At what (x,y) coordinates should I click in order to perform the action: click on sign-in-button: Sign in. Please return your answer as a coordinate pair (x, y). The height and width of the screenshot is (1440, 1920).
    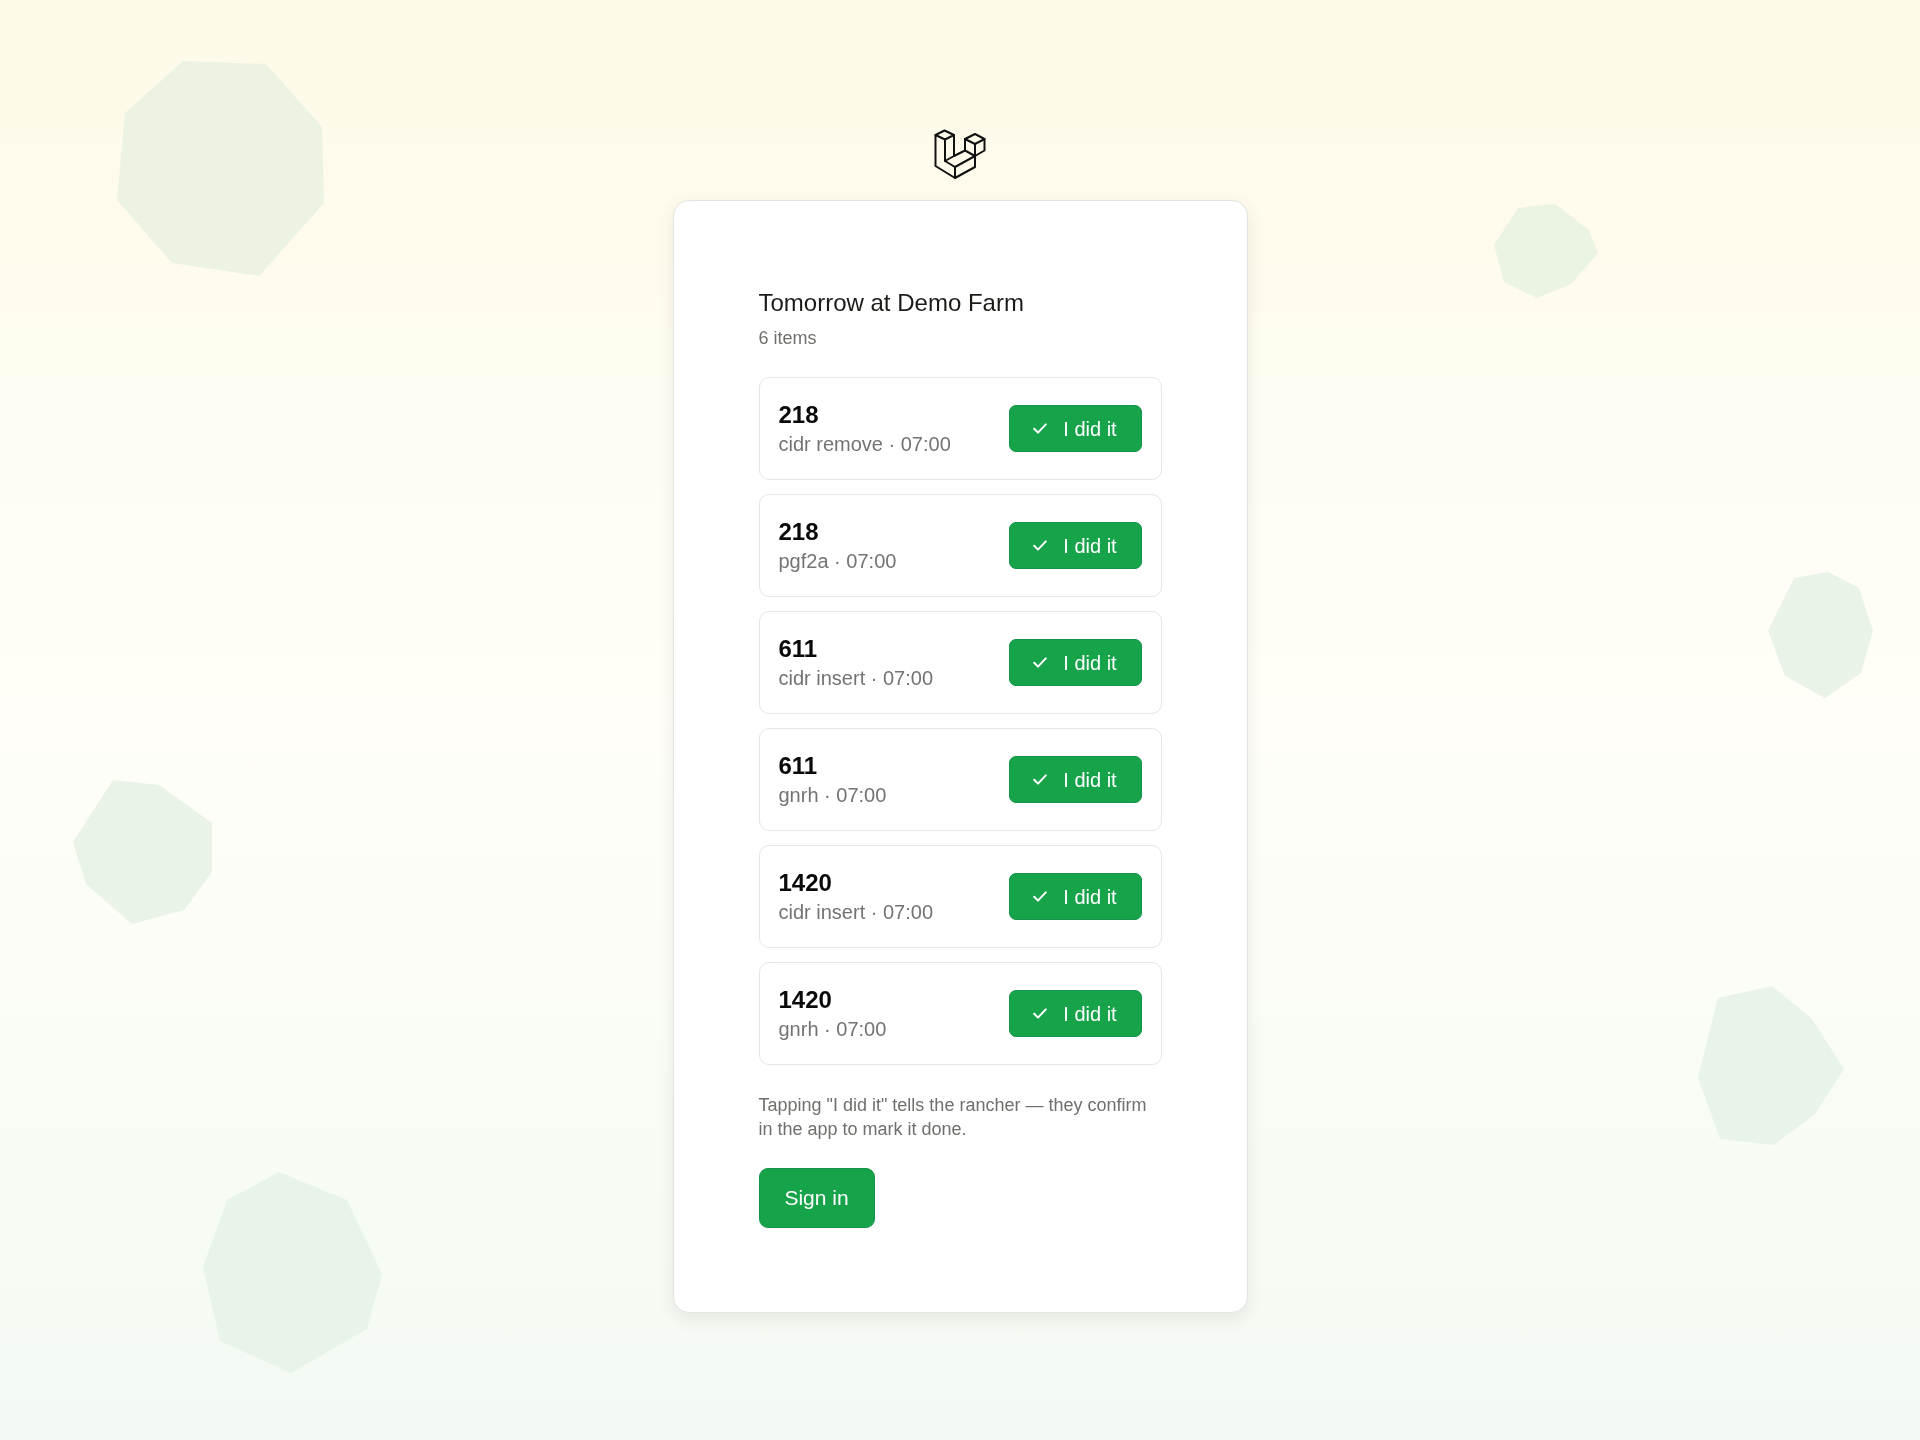
    Looking at the image, I should click on (816, 1198).